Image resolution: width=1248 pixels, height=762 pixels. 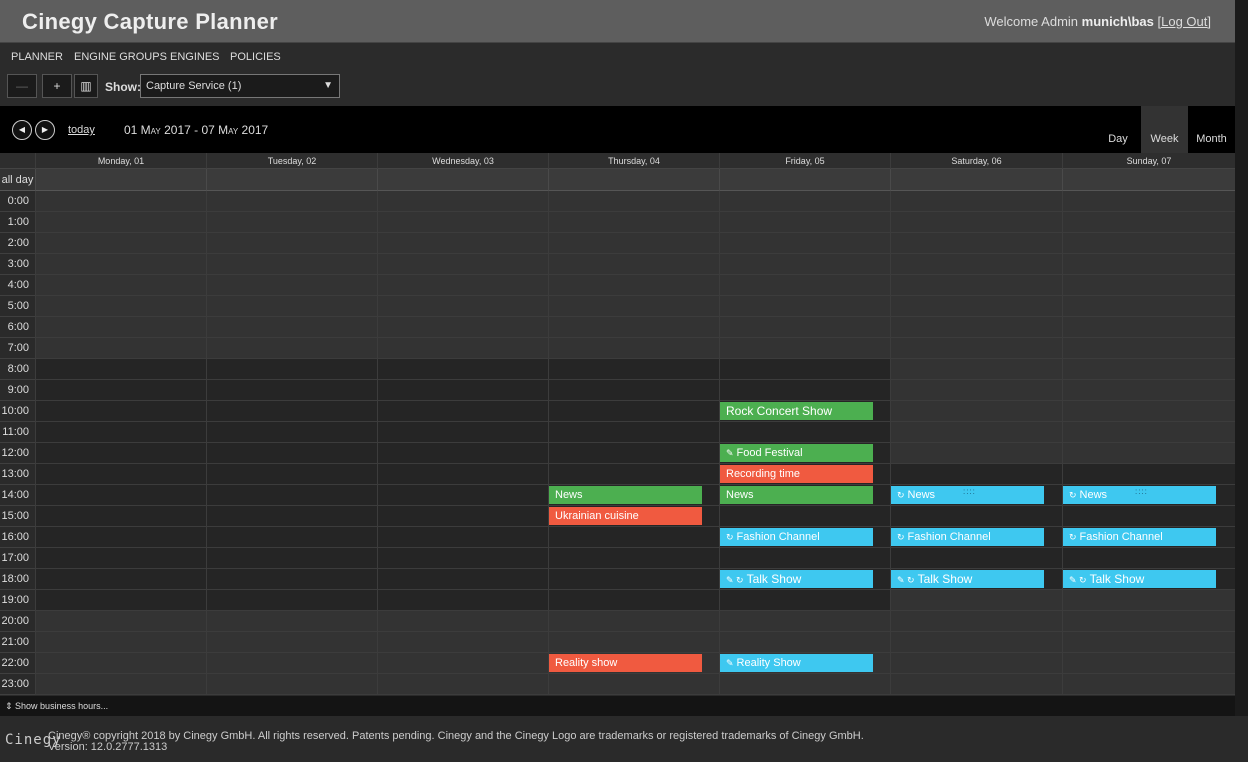 I want to click on view-day-button: Day, so click(x=1118, y=129).